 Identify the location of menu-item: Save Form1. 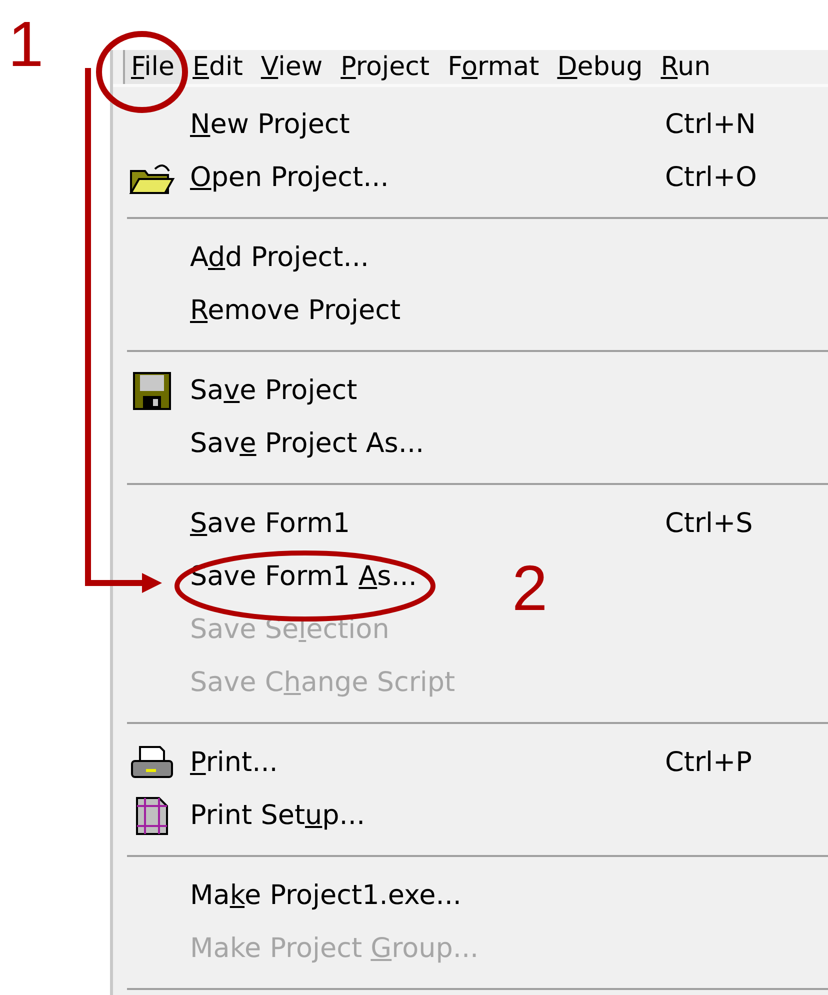
(270, 523).